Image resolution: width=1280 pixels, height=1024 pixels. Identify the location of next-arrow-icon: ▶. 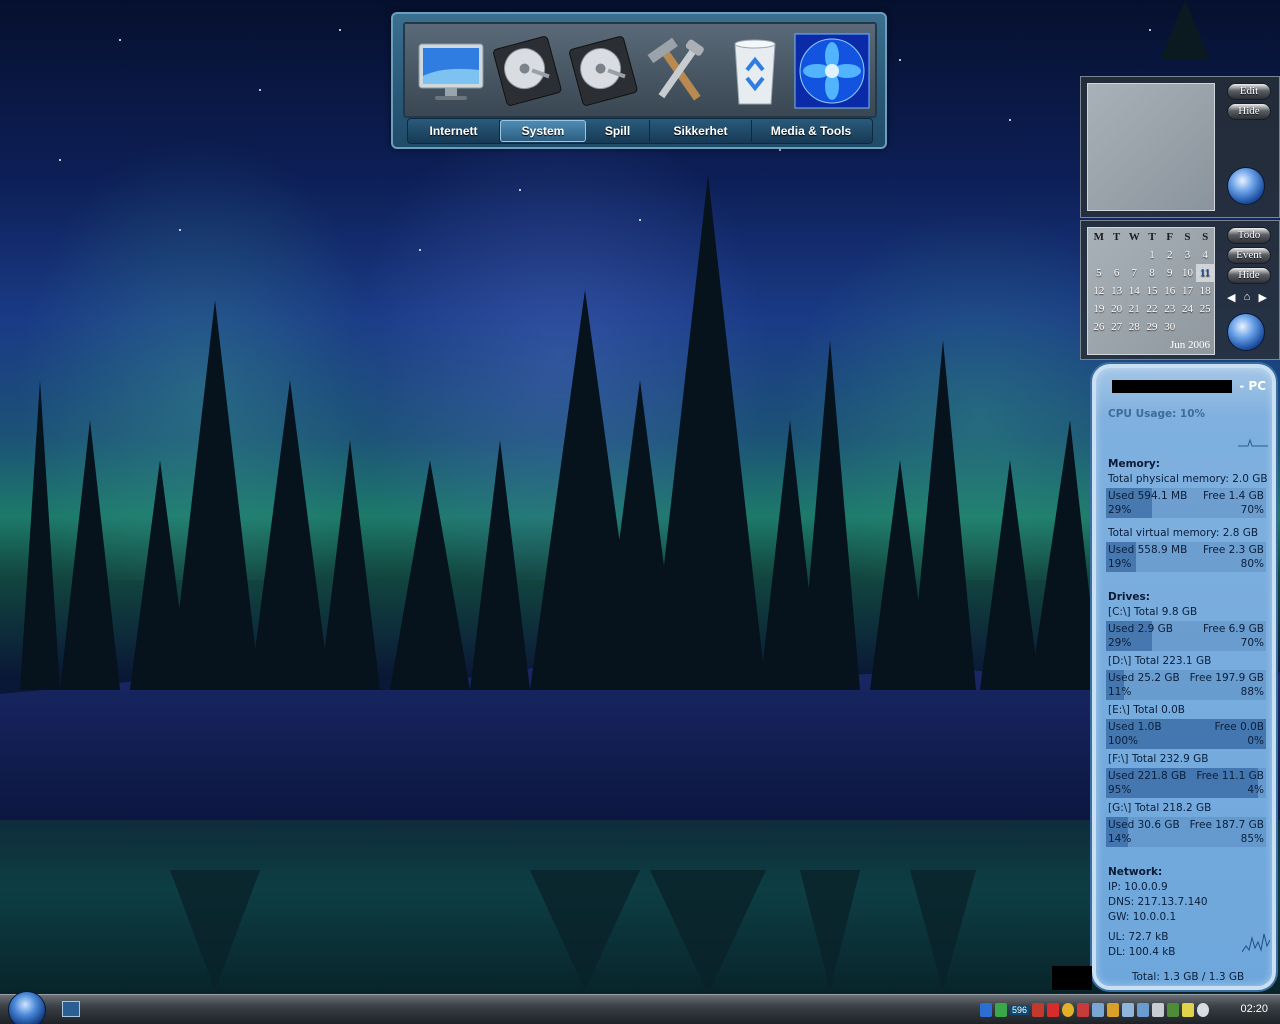
(1263, 298).